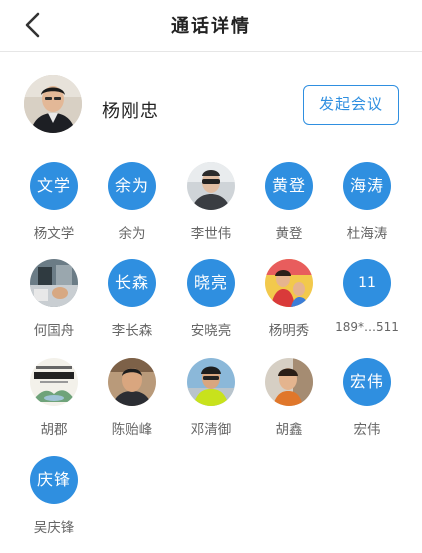  What do you see at coordinates (367, 186) in the screenshot?
I see `member-avatar: 海涛` at bounding box center [367, 186].